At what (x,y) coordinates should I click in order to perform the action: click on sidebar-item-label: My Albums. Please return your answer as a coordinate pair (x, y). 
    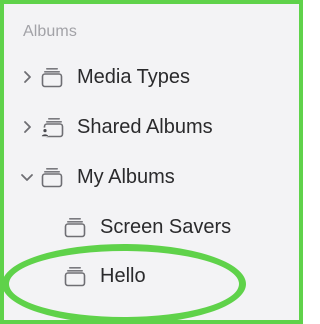
    Looking at the image, I should click on (126, 176).